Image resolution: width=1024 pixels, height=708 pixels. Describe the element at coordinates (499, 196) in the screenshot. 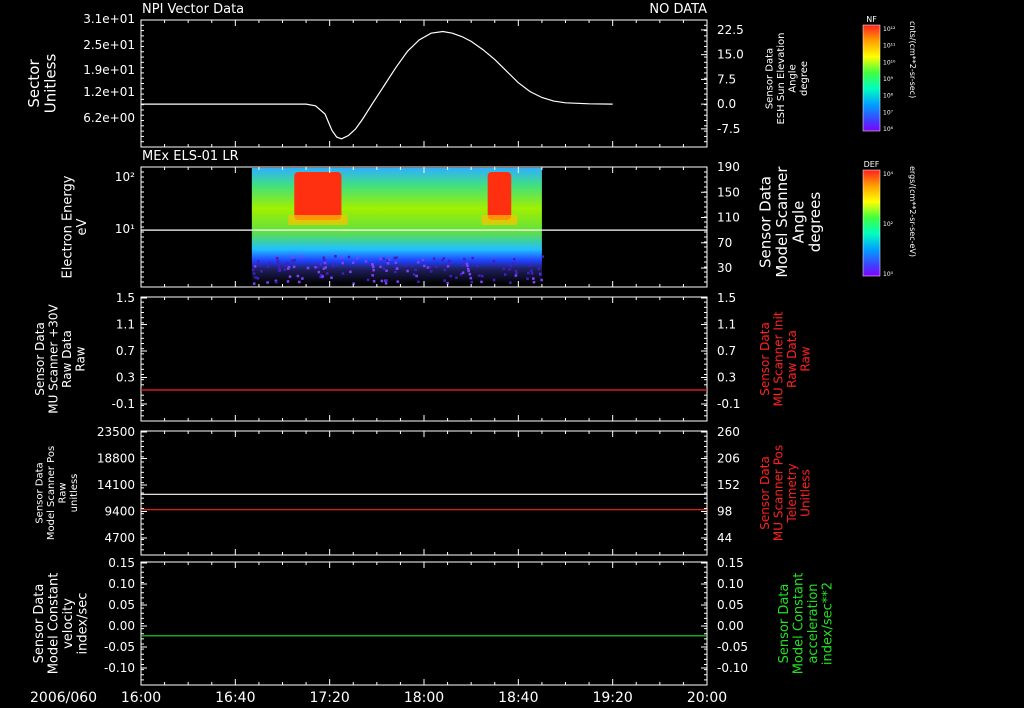

I see `spectrogram-intense-region` at that location.